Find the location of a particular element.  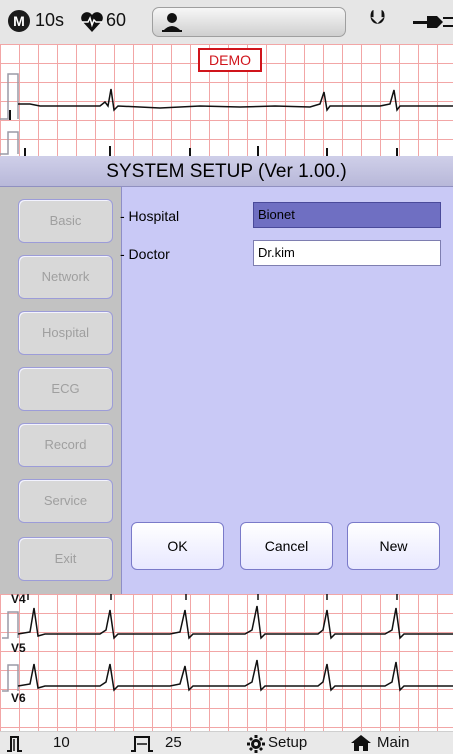

interval-text: 10s is located at coordinates (50, 20).